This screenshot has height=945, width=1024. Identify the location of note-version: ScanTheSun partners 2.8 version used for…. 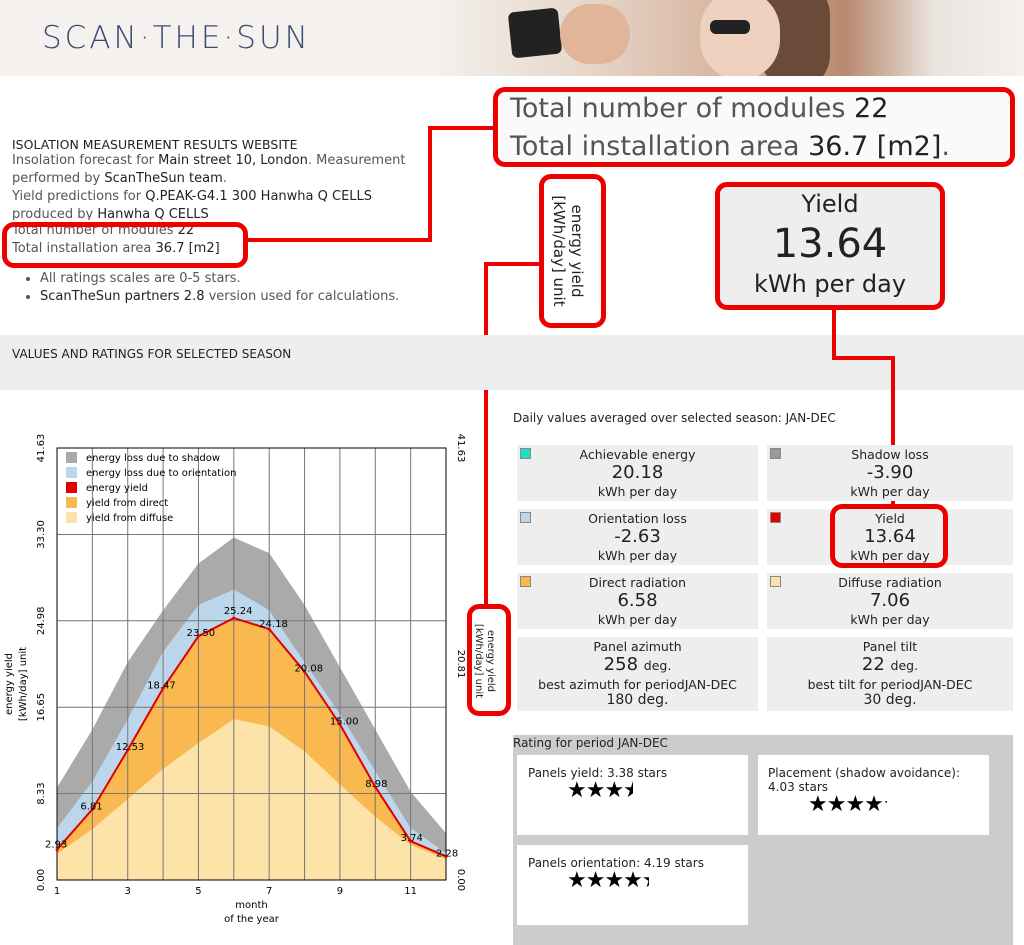
(246, 297).